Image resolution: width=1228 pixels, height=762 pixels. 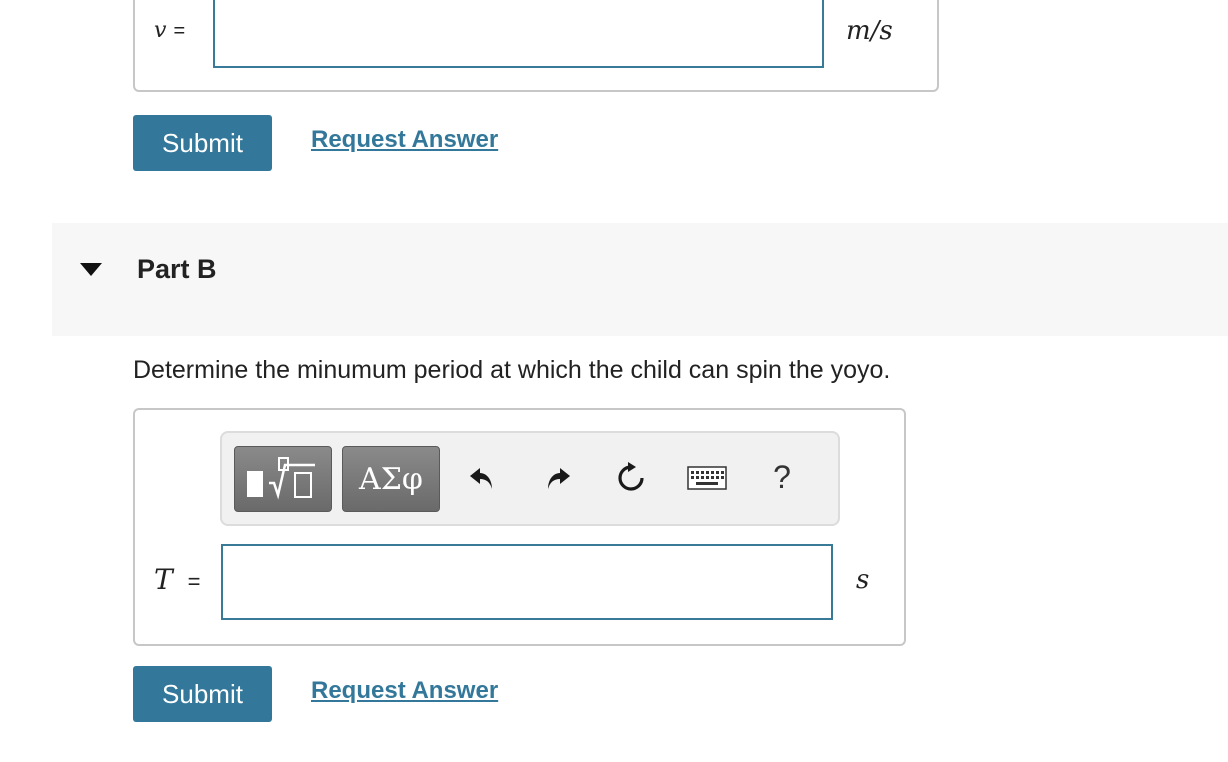 What do you see at coordinates (518, 34) in the screenshot?
I see `part-a-answer-input` at bounding box center [518, 34].